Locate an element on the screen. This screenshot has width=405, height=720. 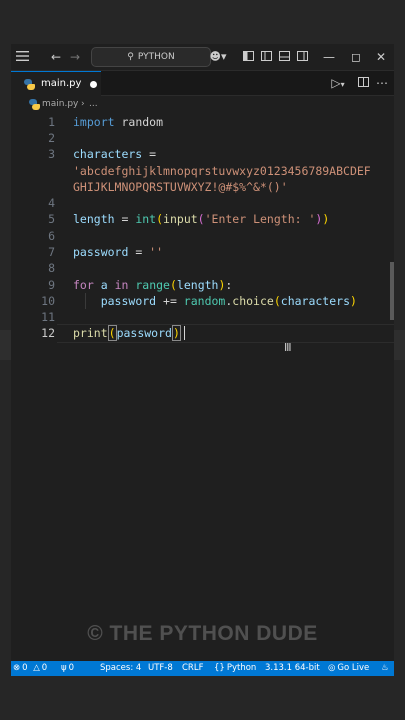
tab-main-py: main.py is located at coordinates (56, 83).